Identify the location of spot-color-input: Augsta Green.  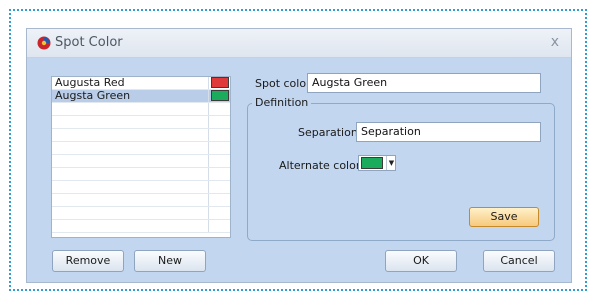
(424, 83).